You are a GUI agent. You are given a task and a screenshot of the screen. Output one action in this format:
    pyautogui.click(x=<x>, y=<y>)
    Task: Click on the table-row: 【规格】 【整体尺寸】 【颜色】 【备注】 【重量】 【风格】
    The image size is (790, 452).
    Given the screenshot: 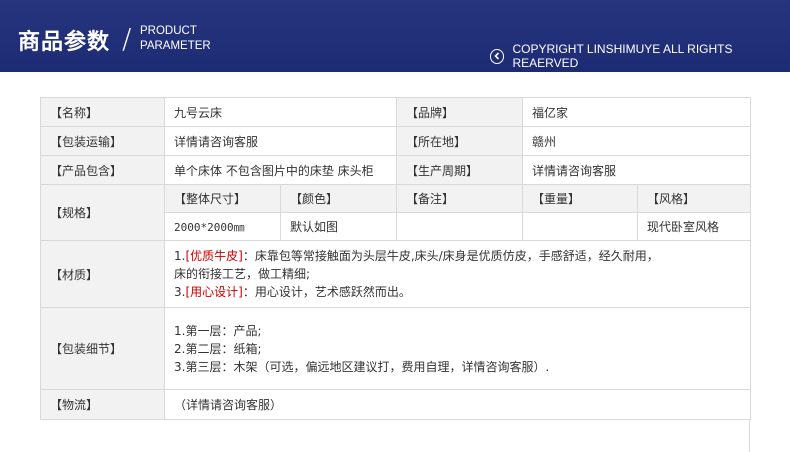 What is the action you would take?
    pyautogui.click(x=396, y=212)
    